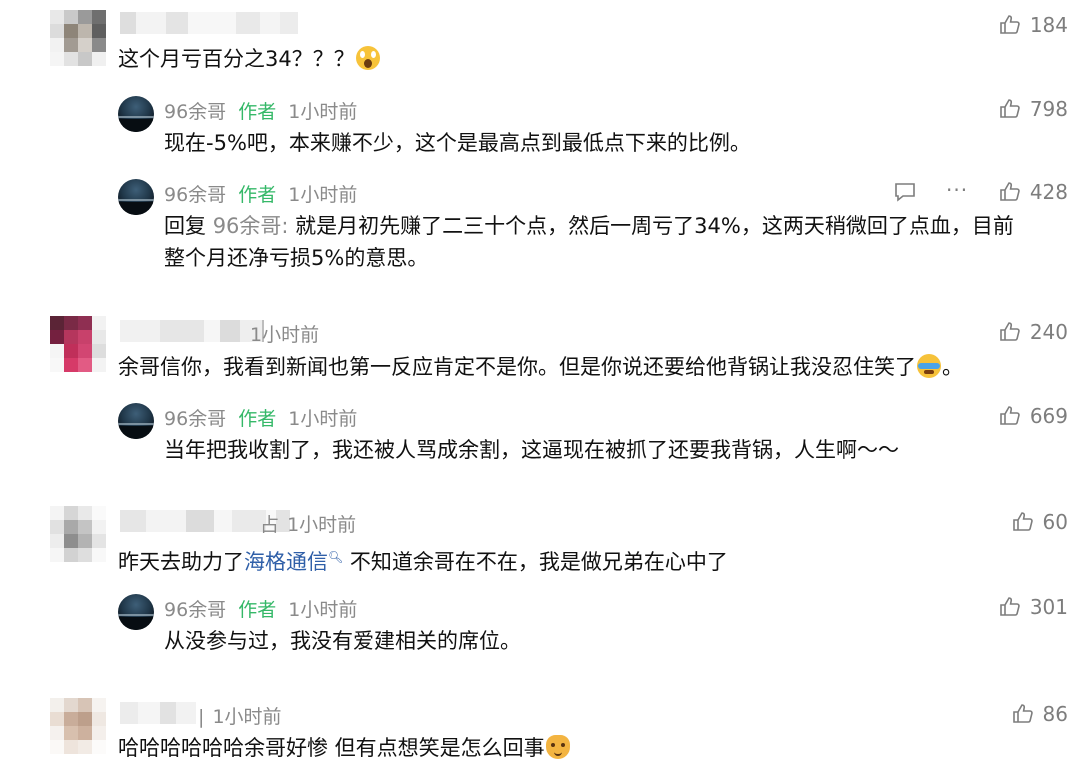 This screenshot has height=767, width=1080. Describe the element at coordinates (335, 557) in the screenshot. I see `search-icon: 🔍︎` at that location.